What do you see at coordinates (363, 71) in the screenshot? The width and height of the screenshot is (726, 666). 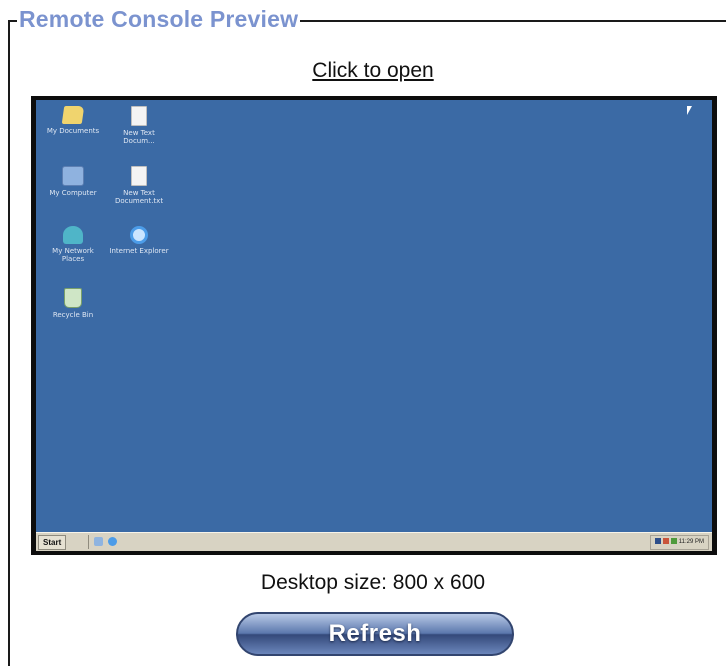 I see `click-to-open-link: Click to open` at bounding box center [363, 71].